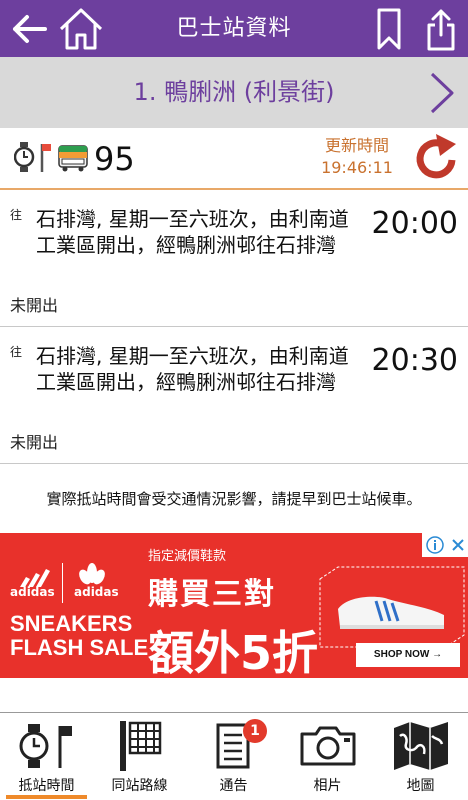 This screenshot has width=468, height=800. Describe the element at coordinates (73, 158) in the screenshot. I see `bus-icon` at that location.